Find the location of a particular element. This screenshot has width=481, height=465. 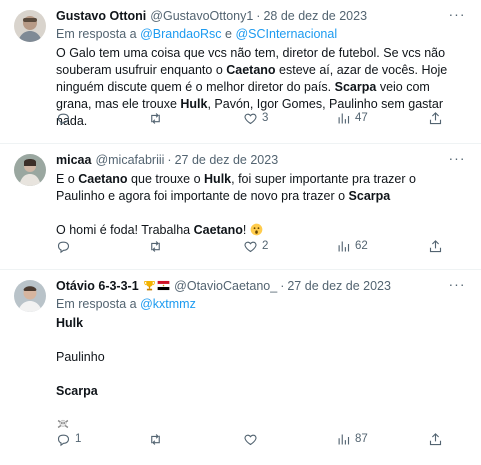

user-handle: @GustavoOttony1 is located at coordinates (201, 16).